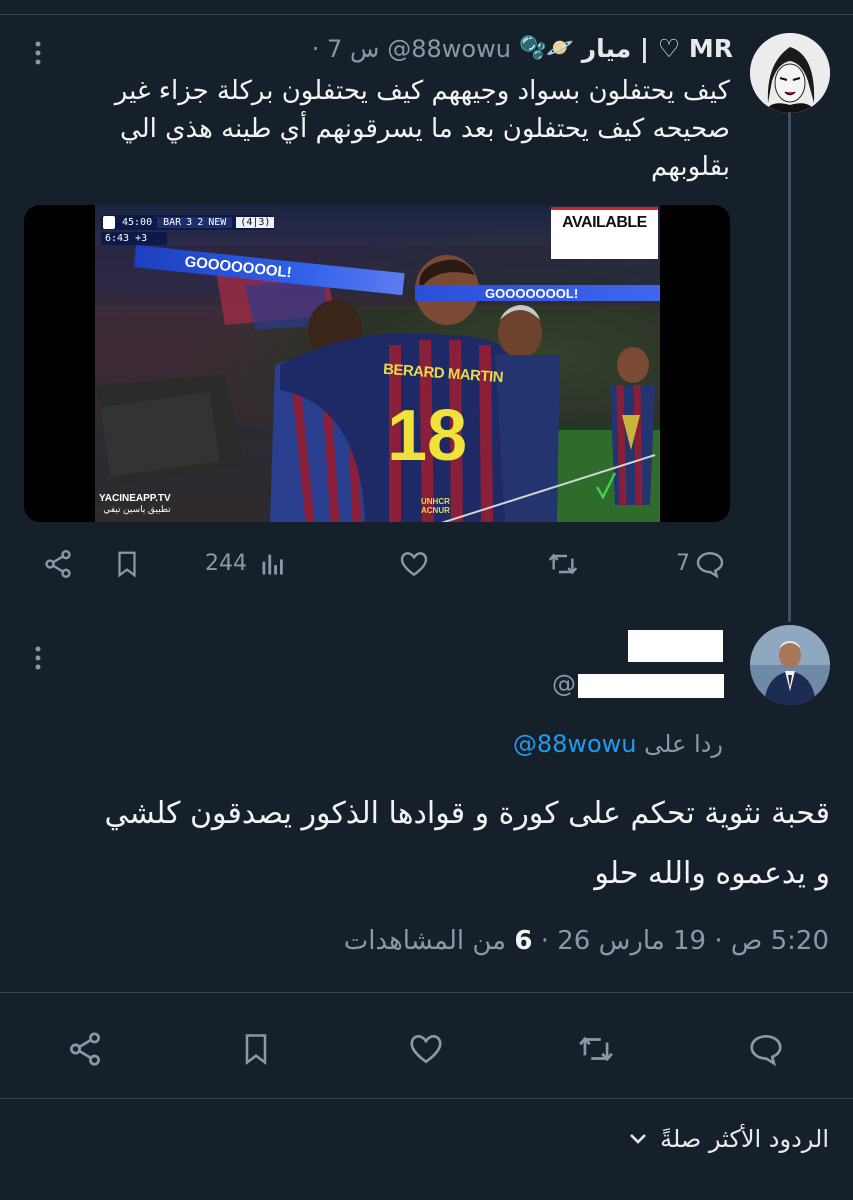 Image resolution: width=853 pixels, height=1200 pixels. Describe the element at coordinates (789, 367) in the screenshot. I see `thread-connector-line` at that location.